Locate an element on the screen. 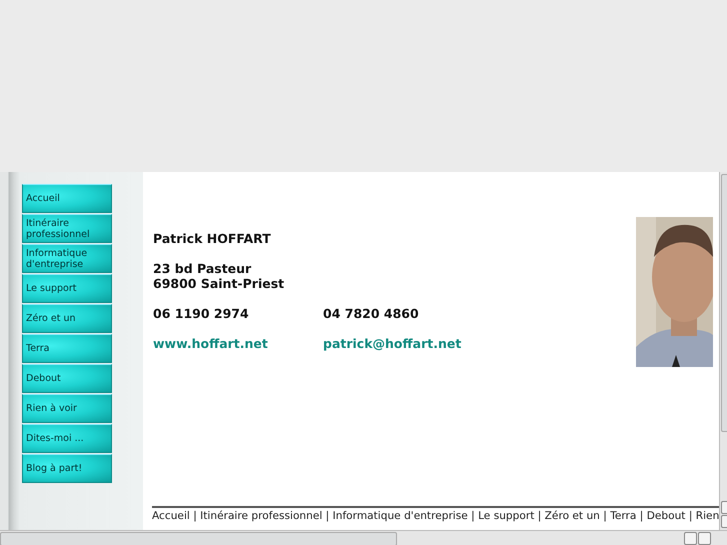 This screenshot has width=727, height=545. nav-button: Le support is located at coordinates (67, 288).